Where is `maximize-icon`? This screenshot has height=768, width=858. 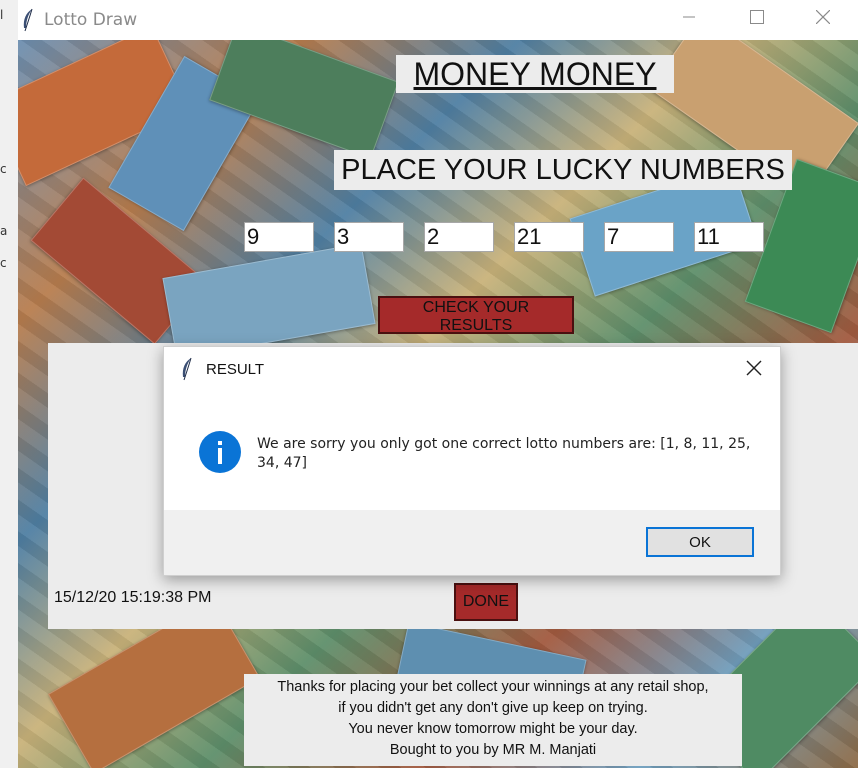
maximize-icon is located at coordinates (757, 19).